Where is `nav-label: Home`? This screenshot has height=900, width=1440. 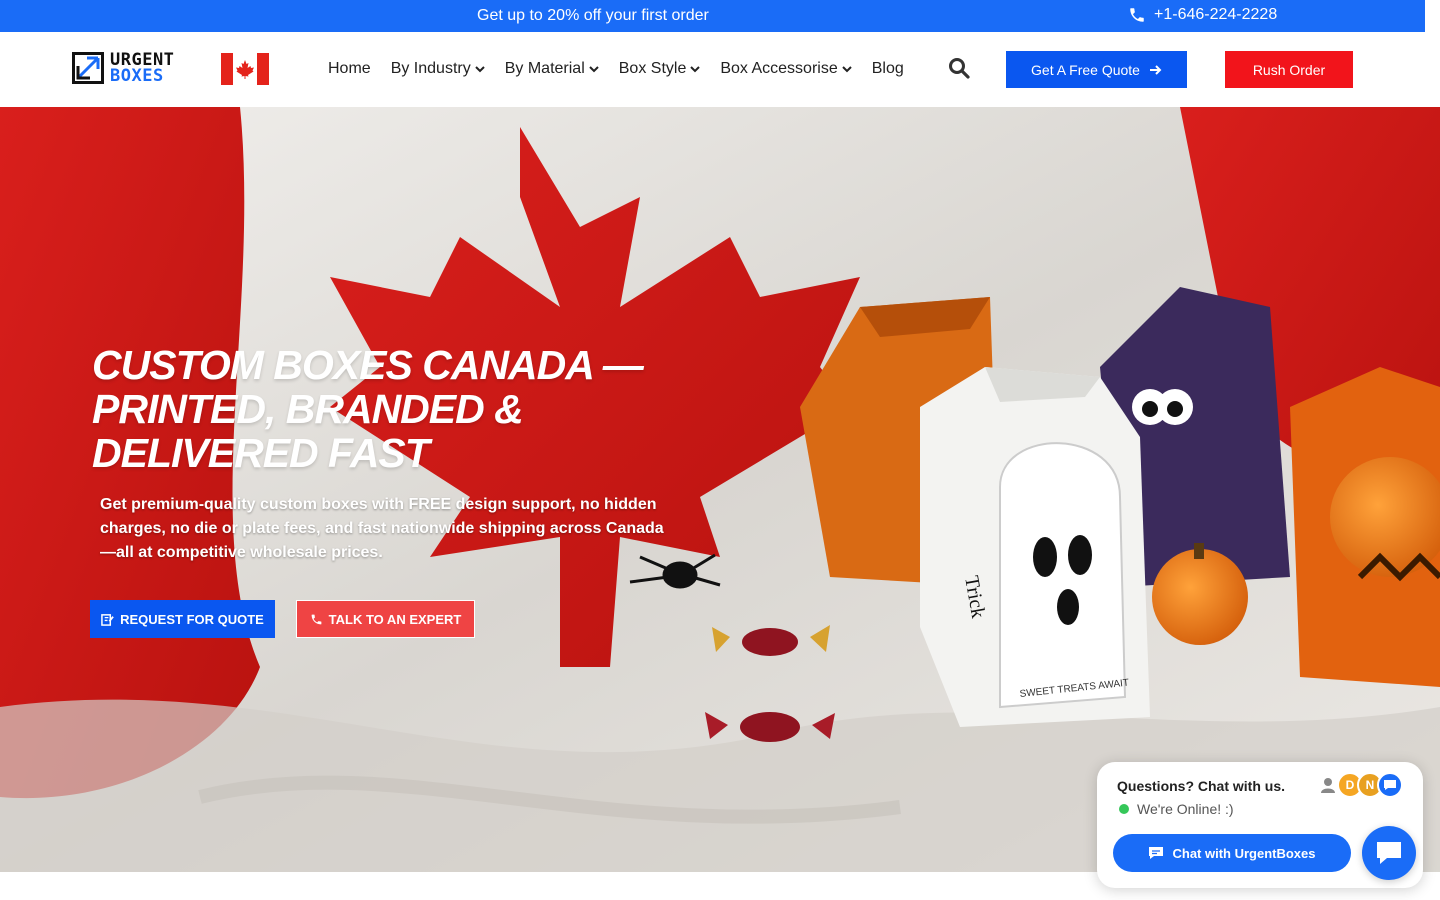 nav-label: Home is located at coordinates (349, 68).